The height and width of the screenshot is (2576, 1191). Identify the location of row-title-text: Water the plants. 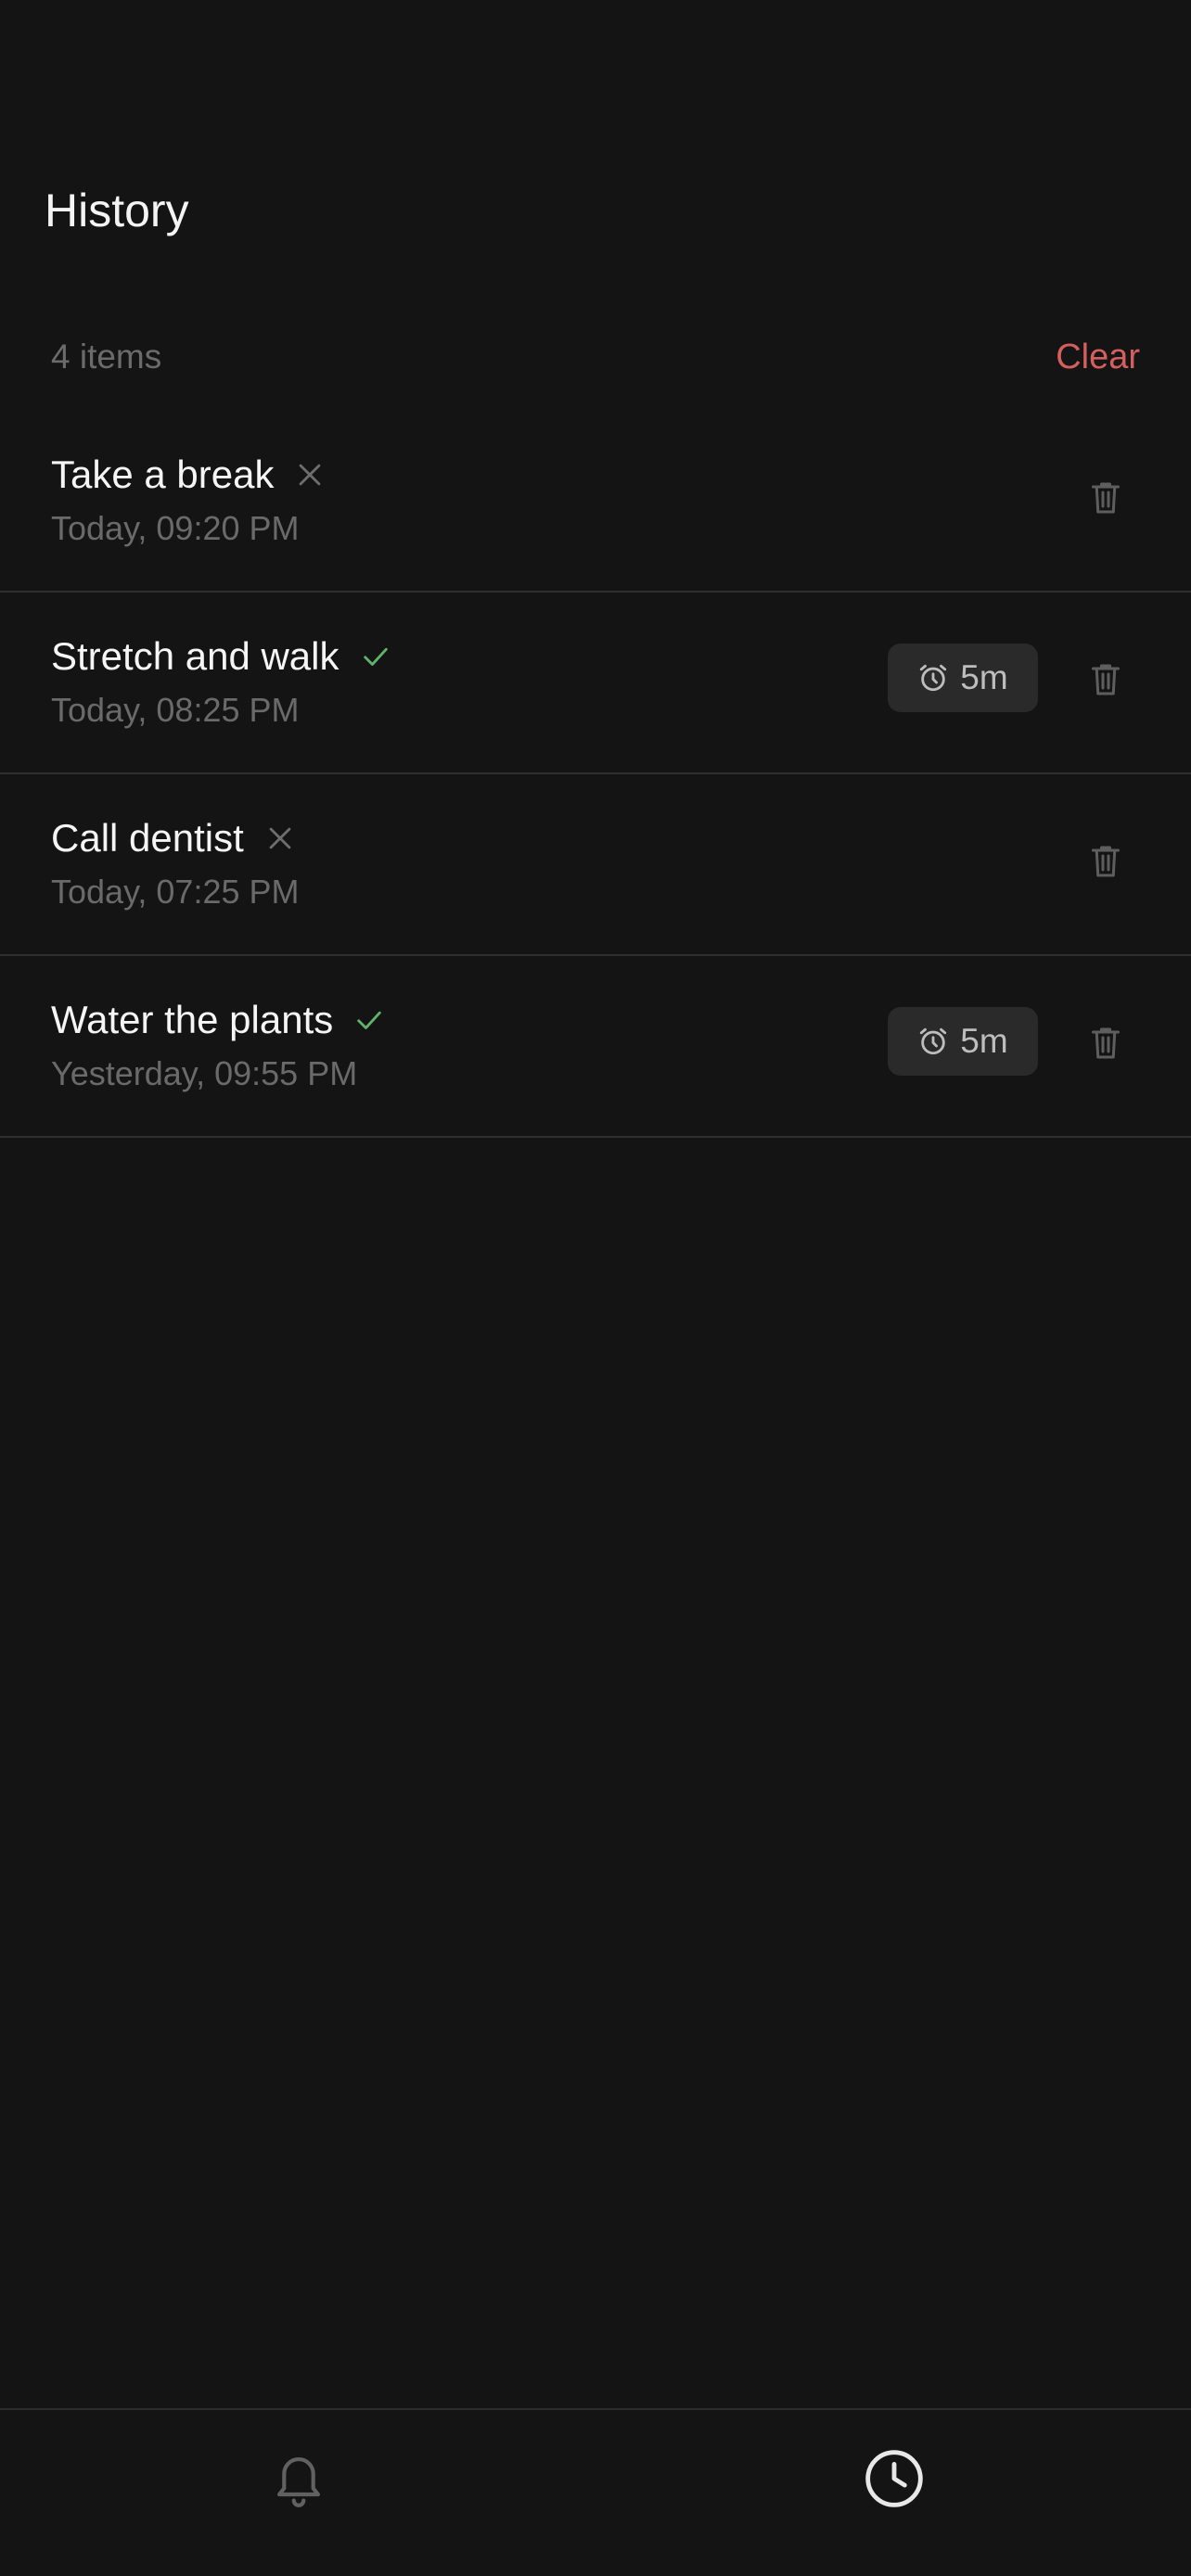
(192, 1019).